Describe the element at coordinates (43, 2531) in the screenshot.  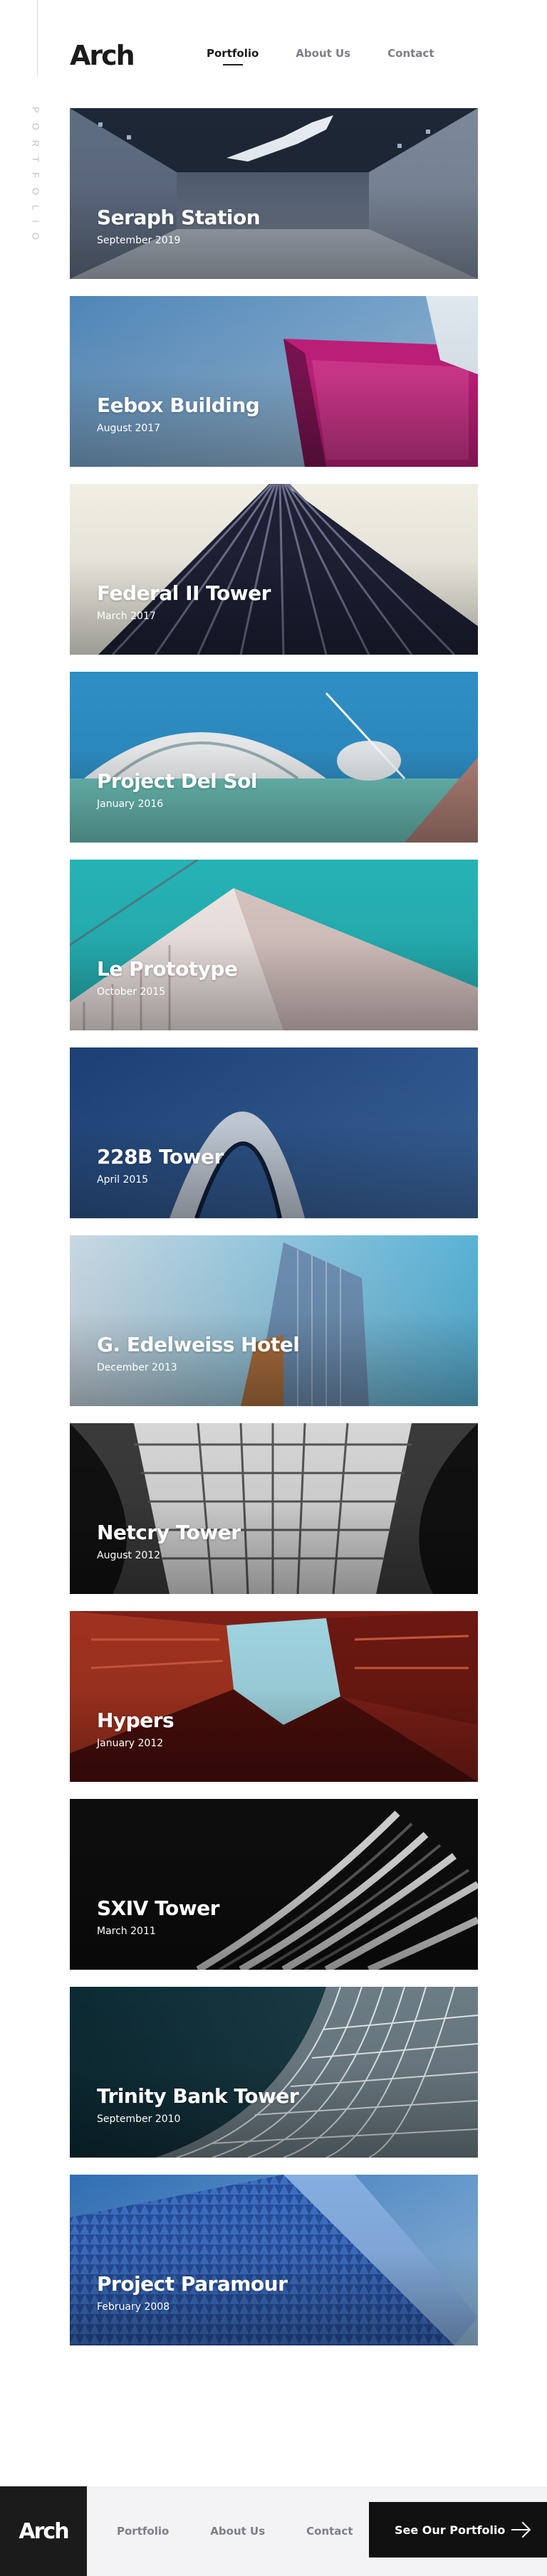
I see `footer-logo: Arch` at that location.